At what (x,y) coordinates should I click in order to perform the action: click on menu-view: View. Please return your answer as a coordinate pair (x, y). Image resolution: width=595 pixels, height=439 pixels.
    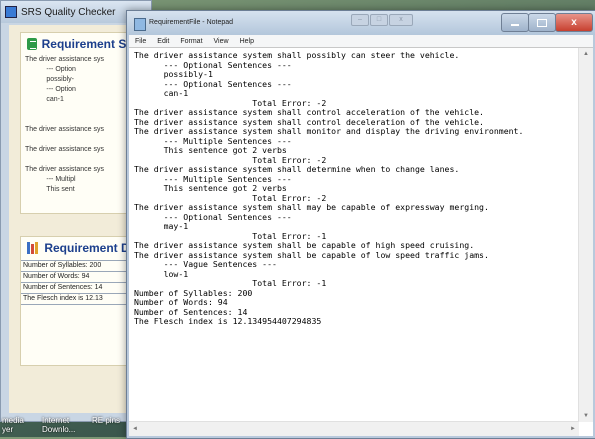
    Looking at the image, I should click on (221, 41).